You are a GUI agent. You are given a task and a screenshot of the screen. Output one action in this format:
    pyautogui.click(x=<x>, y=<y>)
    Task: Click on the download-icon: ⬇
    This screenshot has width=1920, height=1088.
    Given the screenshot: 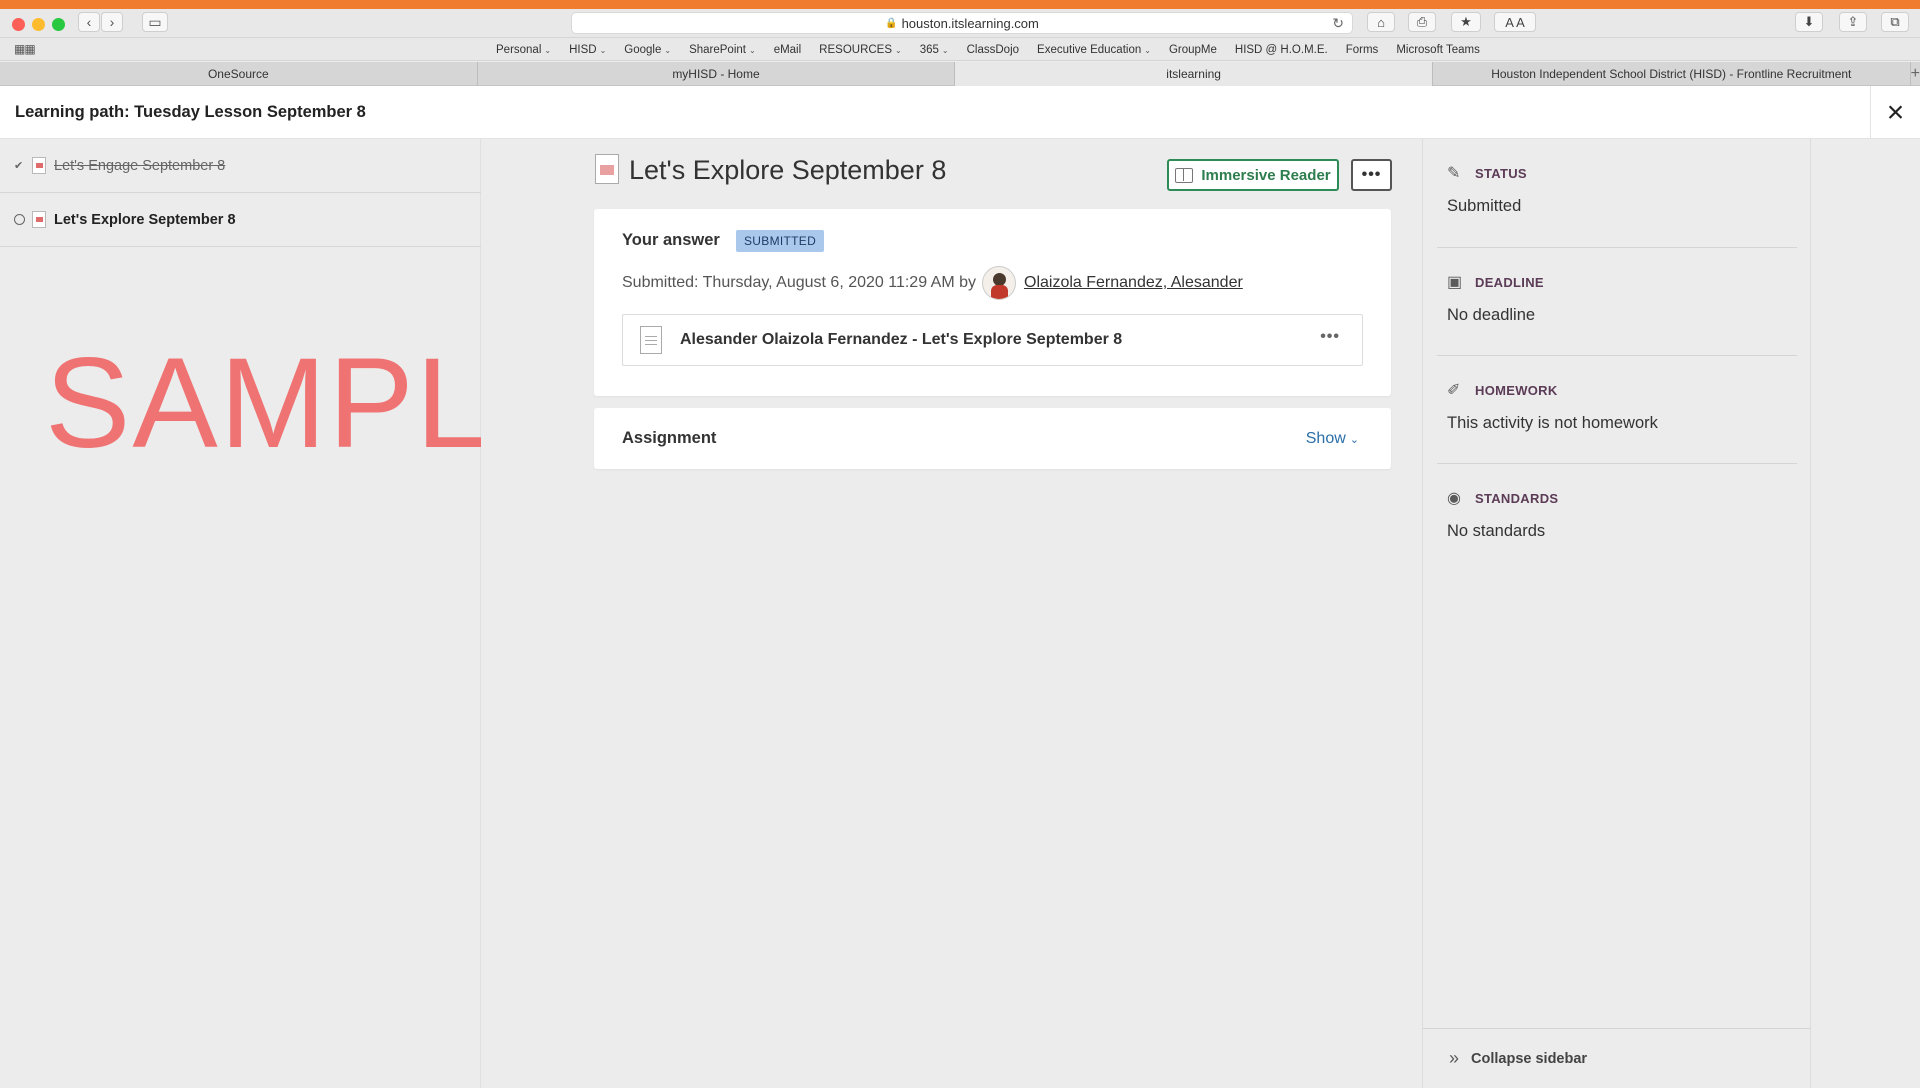 What is the action you would take?
    pyautogui.click(x=1809, y=21)
    